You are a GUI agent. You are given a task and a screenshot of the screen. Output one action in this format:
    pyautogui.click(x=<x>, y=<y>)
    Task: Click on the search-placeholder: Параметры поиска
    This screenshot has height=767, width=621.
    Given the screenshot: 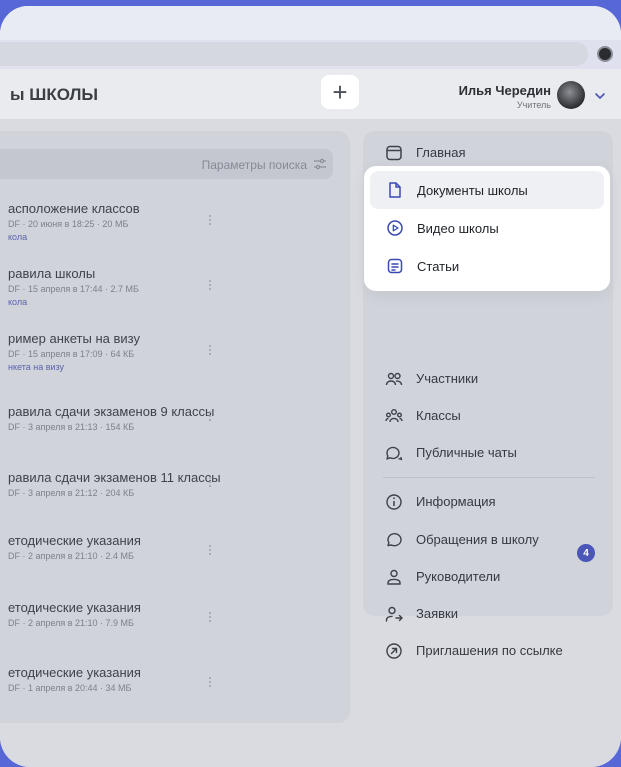 What is the action you would take?
    pyautogui.click(x=254, y=165)
    